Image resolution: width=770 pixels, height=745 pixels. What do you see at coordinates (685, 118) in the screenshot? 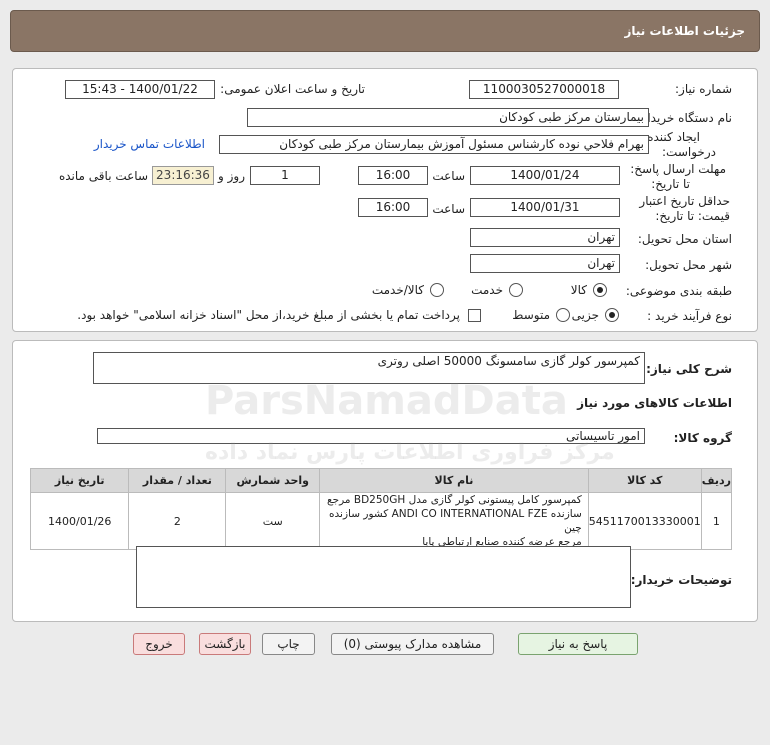
I see `buyer-org-label: نام دستگاه خریدار:` at bounding box center [685, 118].